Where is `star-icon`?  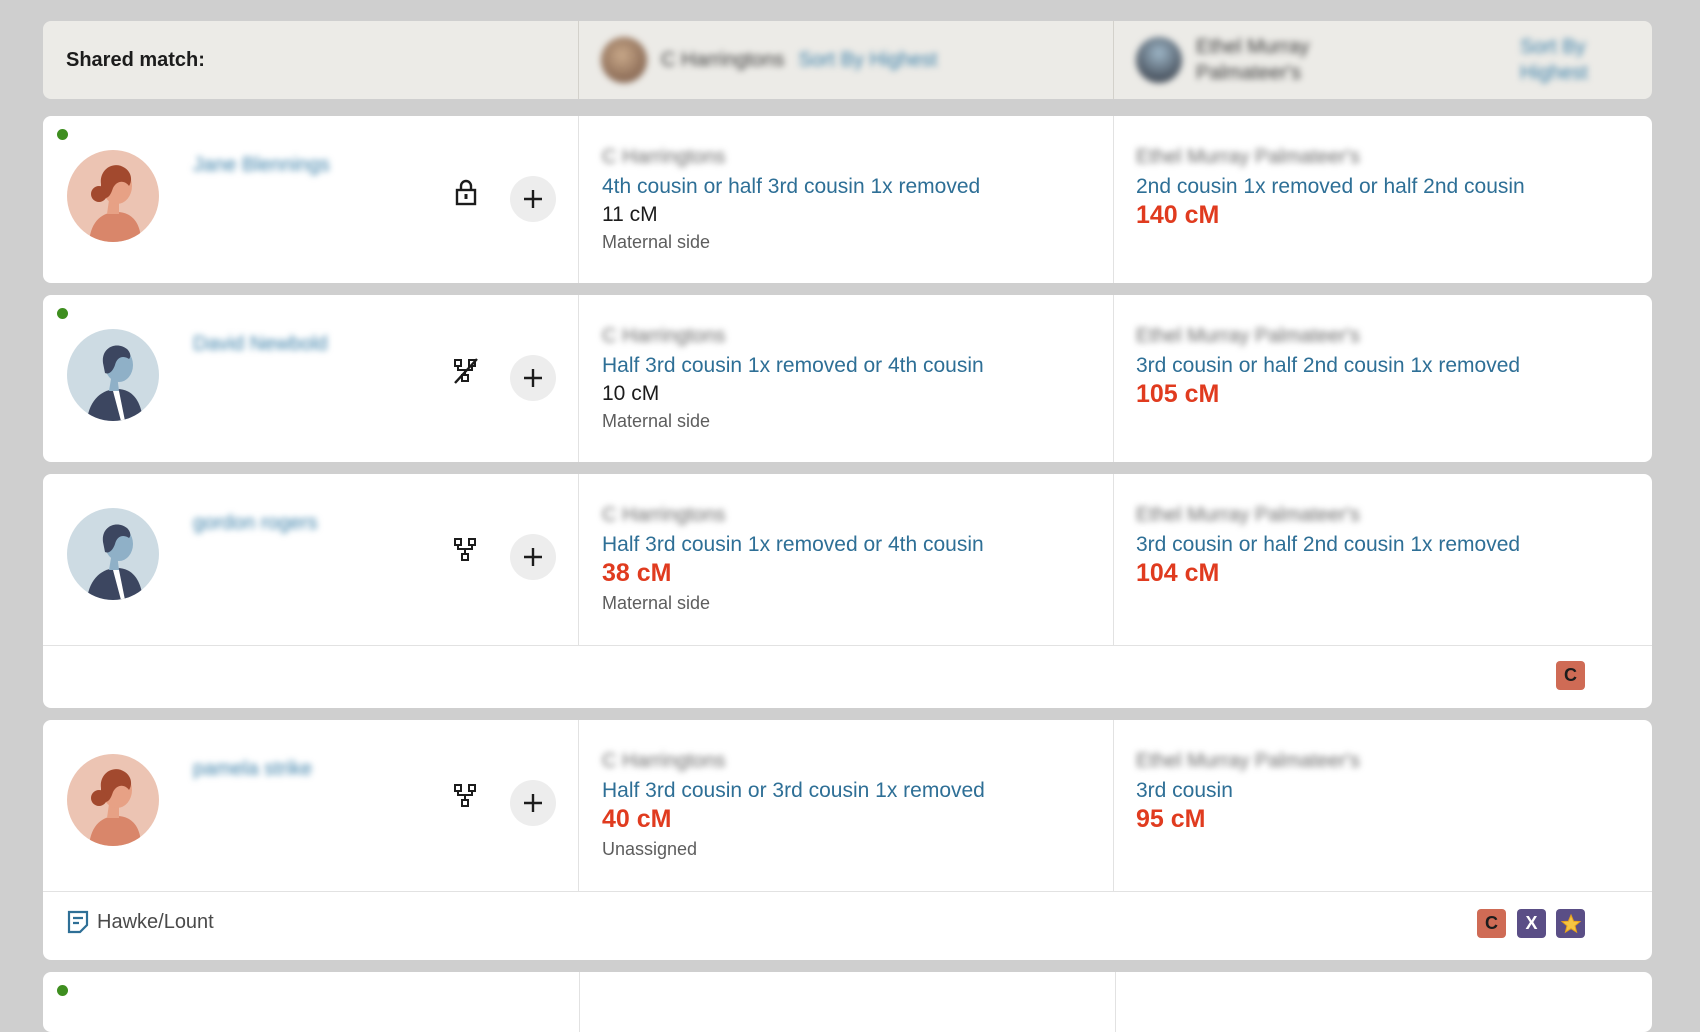 star-icon is located at coordinates (1570, 923).